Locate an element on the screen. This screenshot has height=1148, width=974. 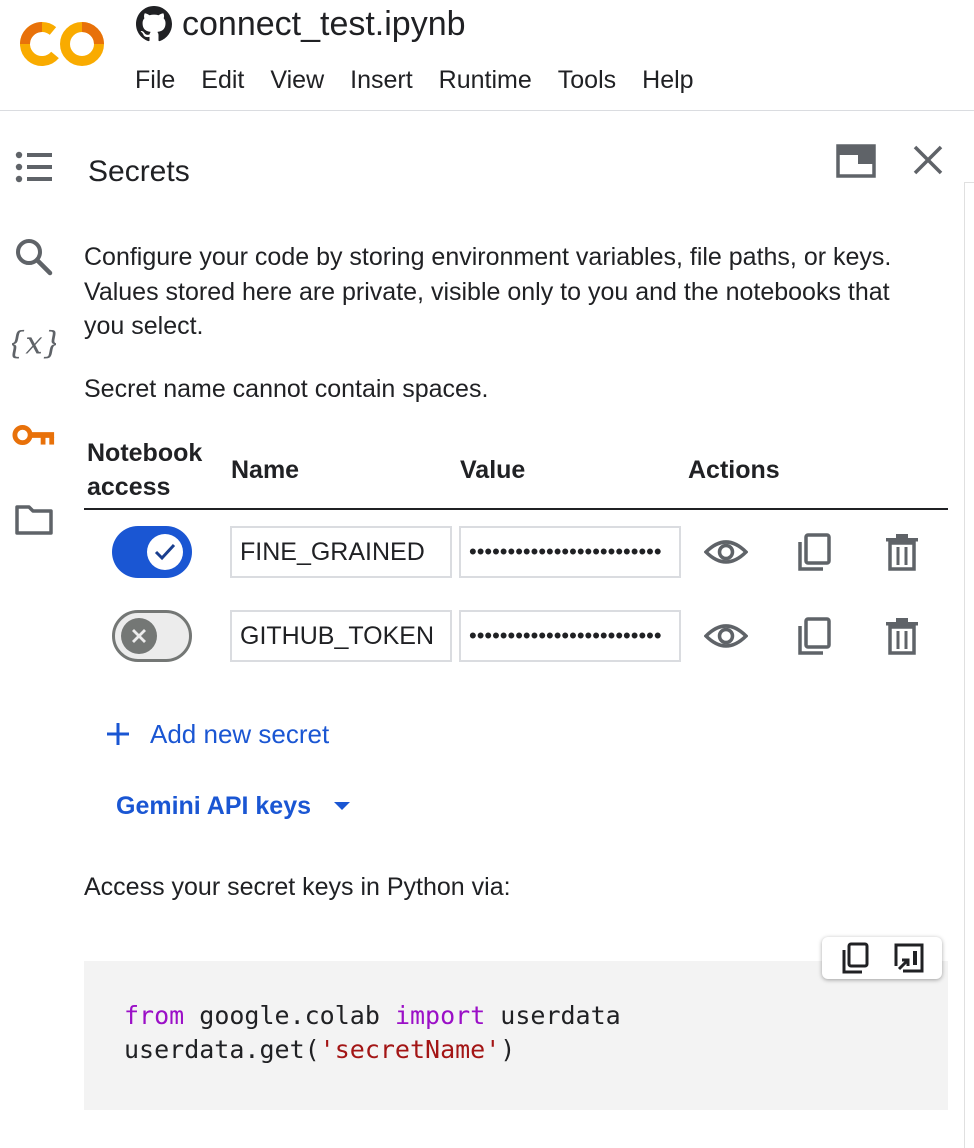
panel-title: Secrets is located at coordinates (139, 171).